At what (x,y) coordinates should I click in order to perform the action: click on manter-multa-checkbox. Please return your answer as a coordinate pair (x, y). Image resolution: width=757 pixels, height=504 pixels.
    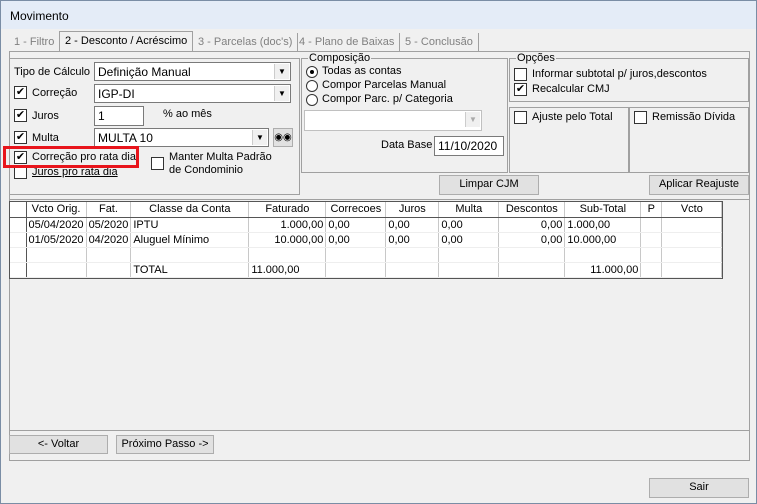
    Looking at the image, I should click on (157, 163).